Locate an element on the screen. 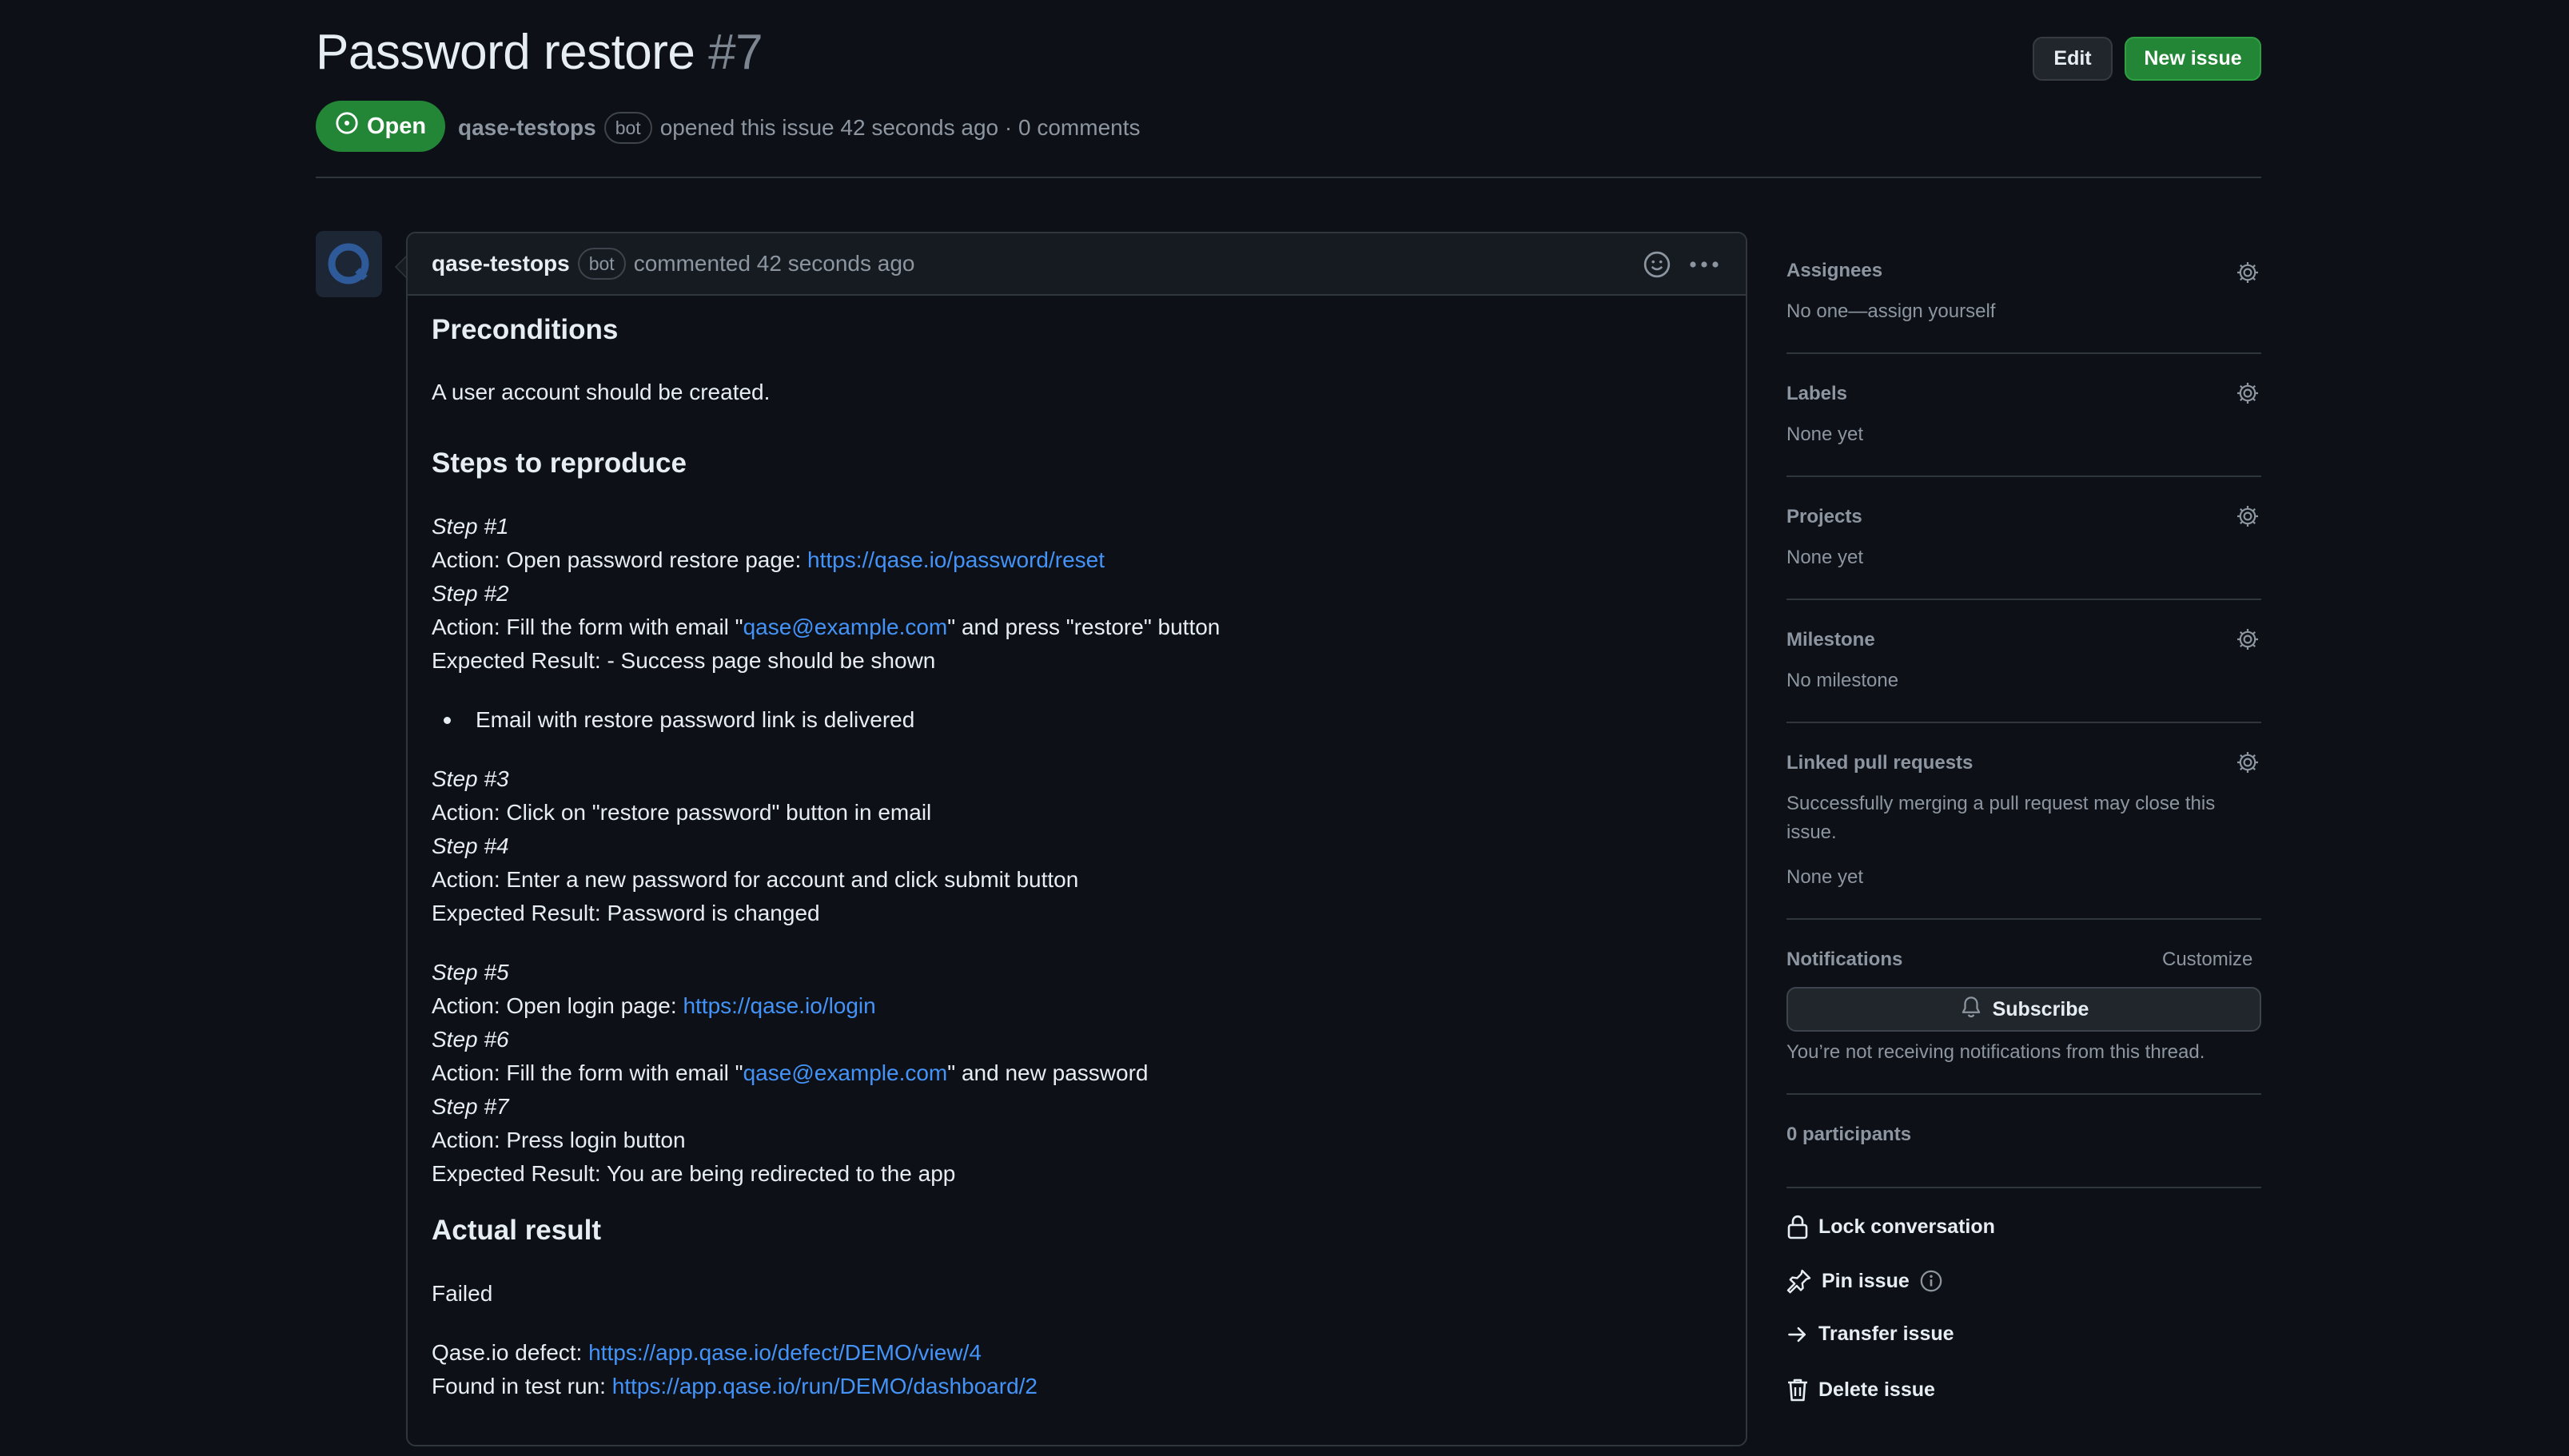  delete-issue-label: Delete issue is located at coordinates (1876, 1389).